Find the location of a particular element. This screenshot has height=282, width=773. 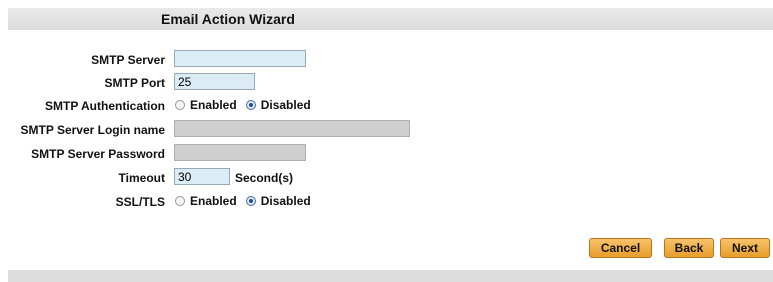

smtp-auth-enabled-option: Enabled is located at coordinates (206, 105).